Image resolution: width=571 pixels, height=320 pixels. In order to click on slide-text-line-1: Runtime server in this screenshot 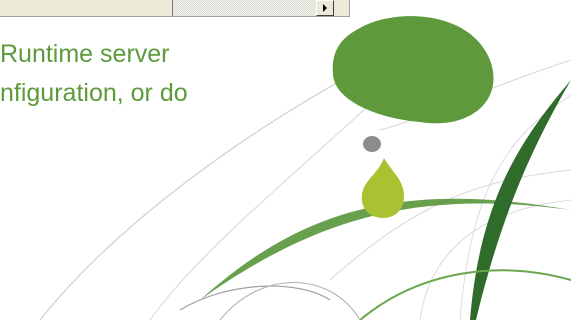, I will do `click(85, 54)`.